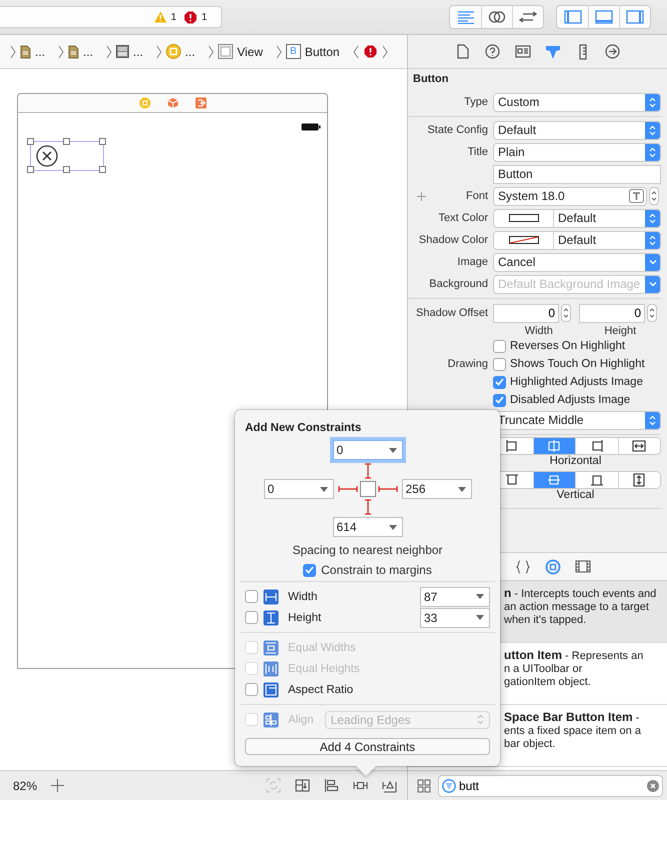  What do you see at coordinates (367, 746) in the screenshot?
I see `add-constraints-button: Add 4 Constraints` at bounding box center [367, 746].